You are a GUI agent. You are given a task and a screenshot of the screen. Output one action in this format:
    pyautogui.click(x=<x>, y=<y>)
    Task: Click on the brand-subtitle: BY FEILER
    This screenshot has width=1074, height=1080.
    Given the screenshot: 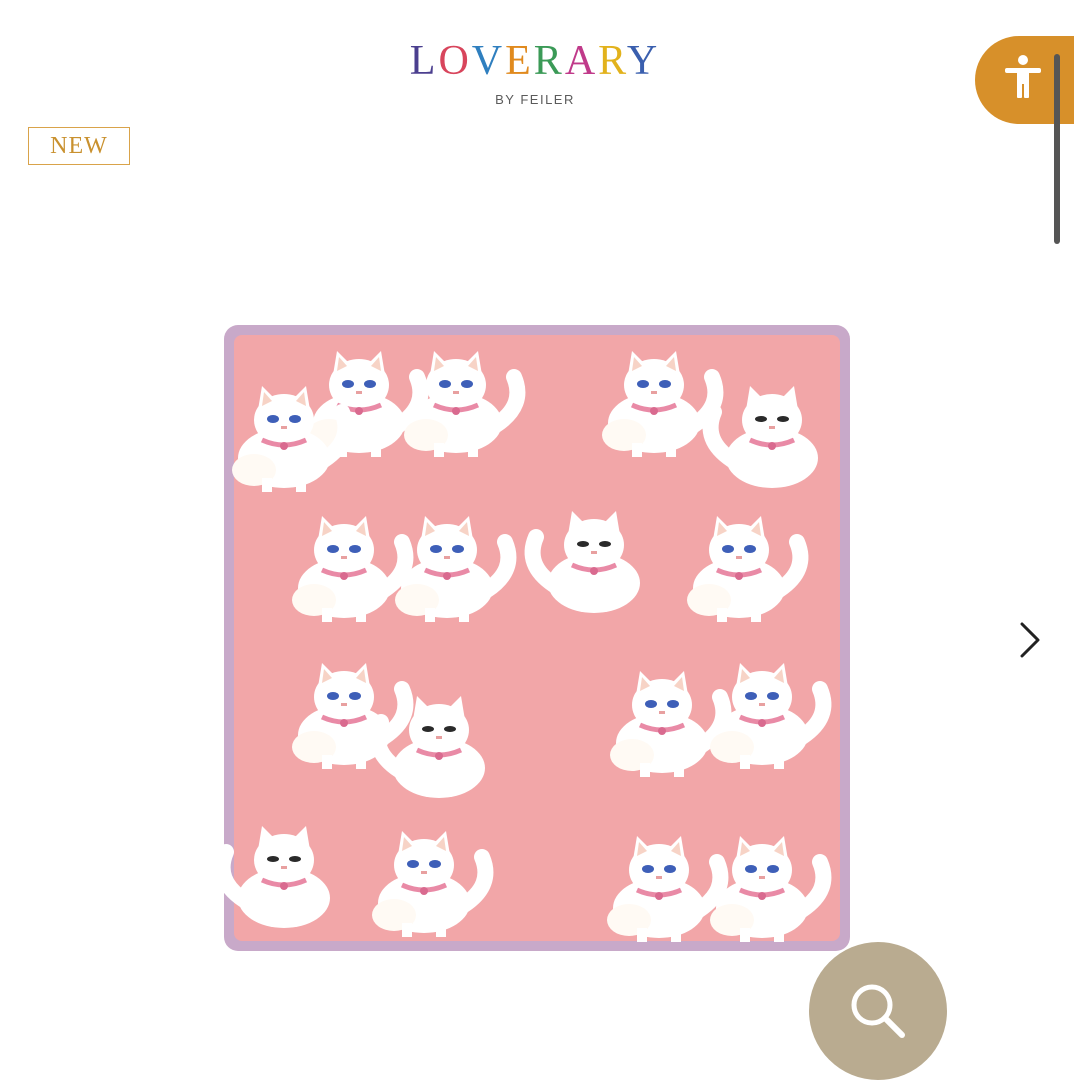 What is the action you would take?
    pyautogui.click(x=535, y=99)
    